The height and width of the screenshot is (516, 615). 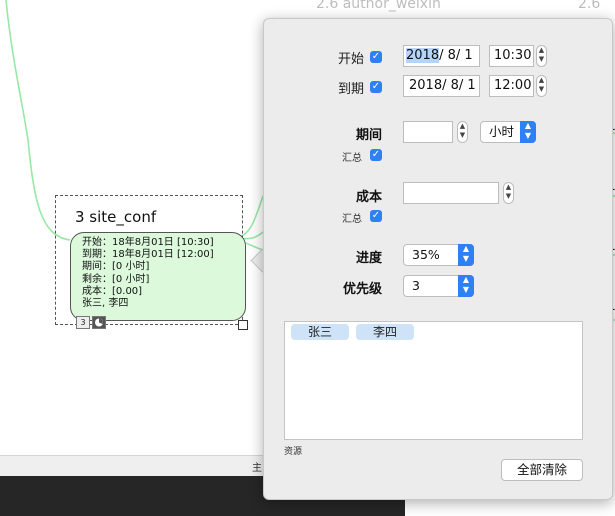 What do you see at coordinates (378, 6) in the screenshot?
I see `faded-topic-label: 2.6 author_weixin` at bounding box center [378, 6].